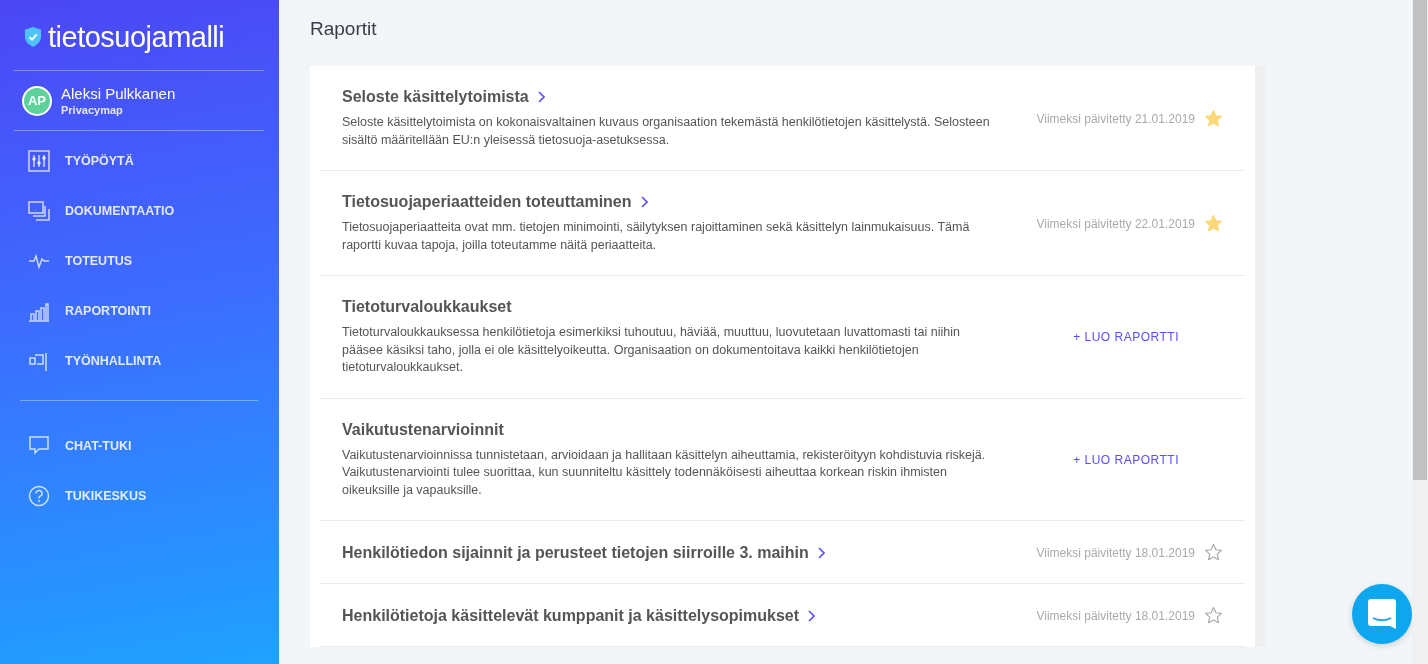  I want to click on nav-item: TOTEUTUS, so click(71, 261).